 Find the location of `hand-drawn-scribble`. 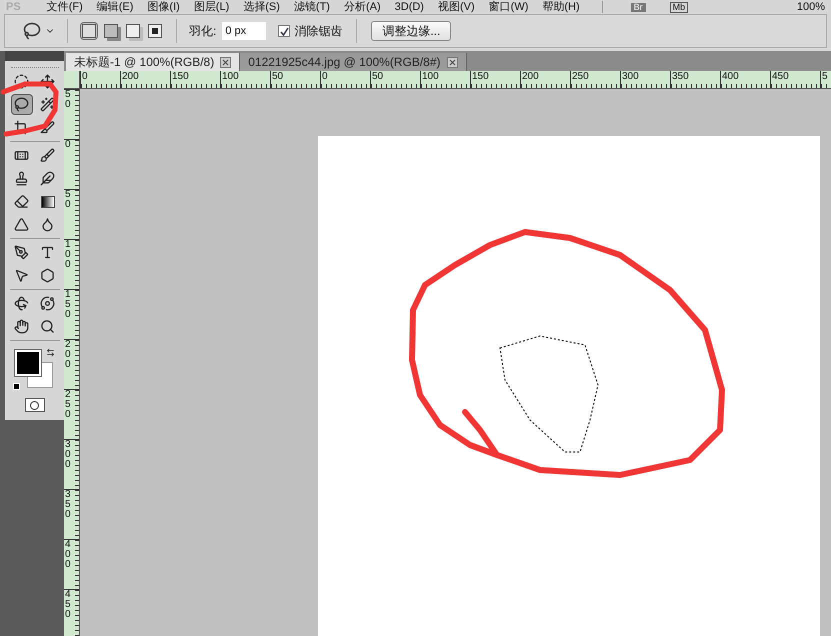

hand-drawn-scribble is located at coordinates (29, 109).